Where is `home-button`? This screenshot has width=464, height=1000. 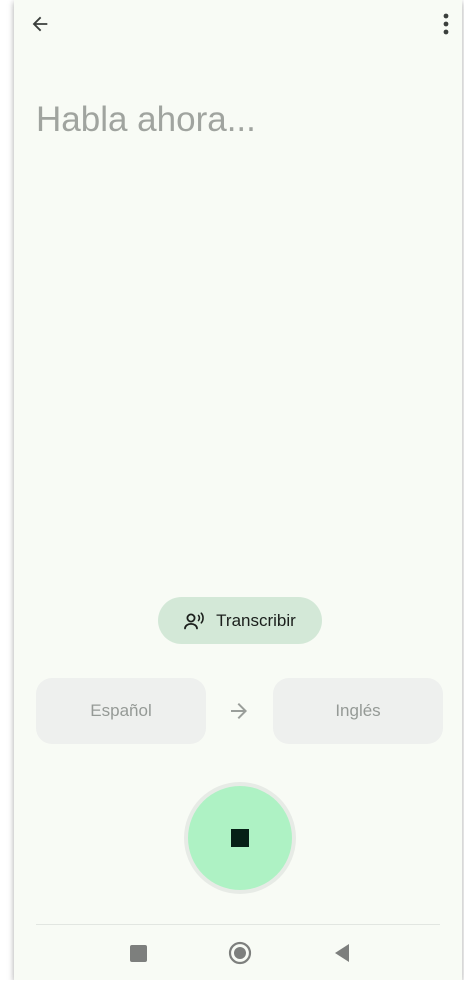
home-button is located at coordinates (240, 953).